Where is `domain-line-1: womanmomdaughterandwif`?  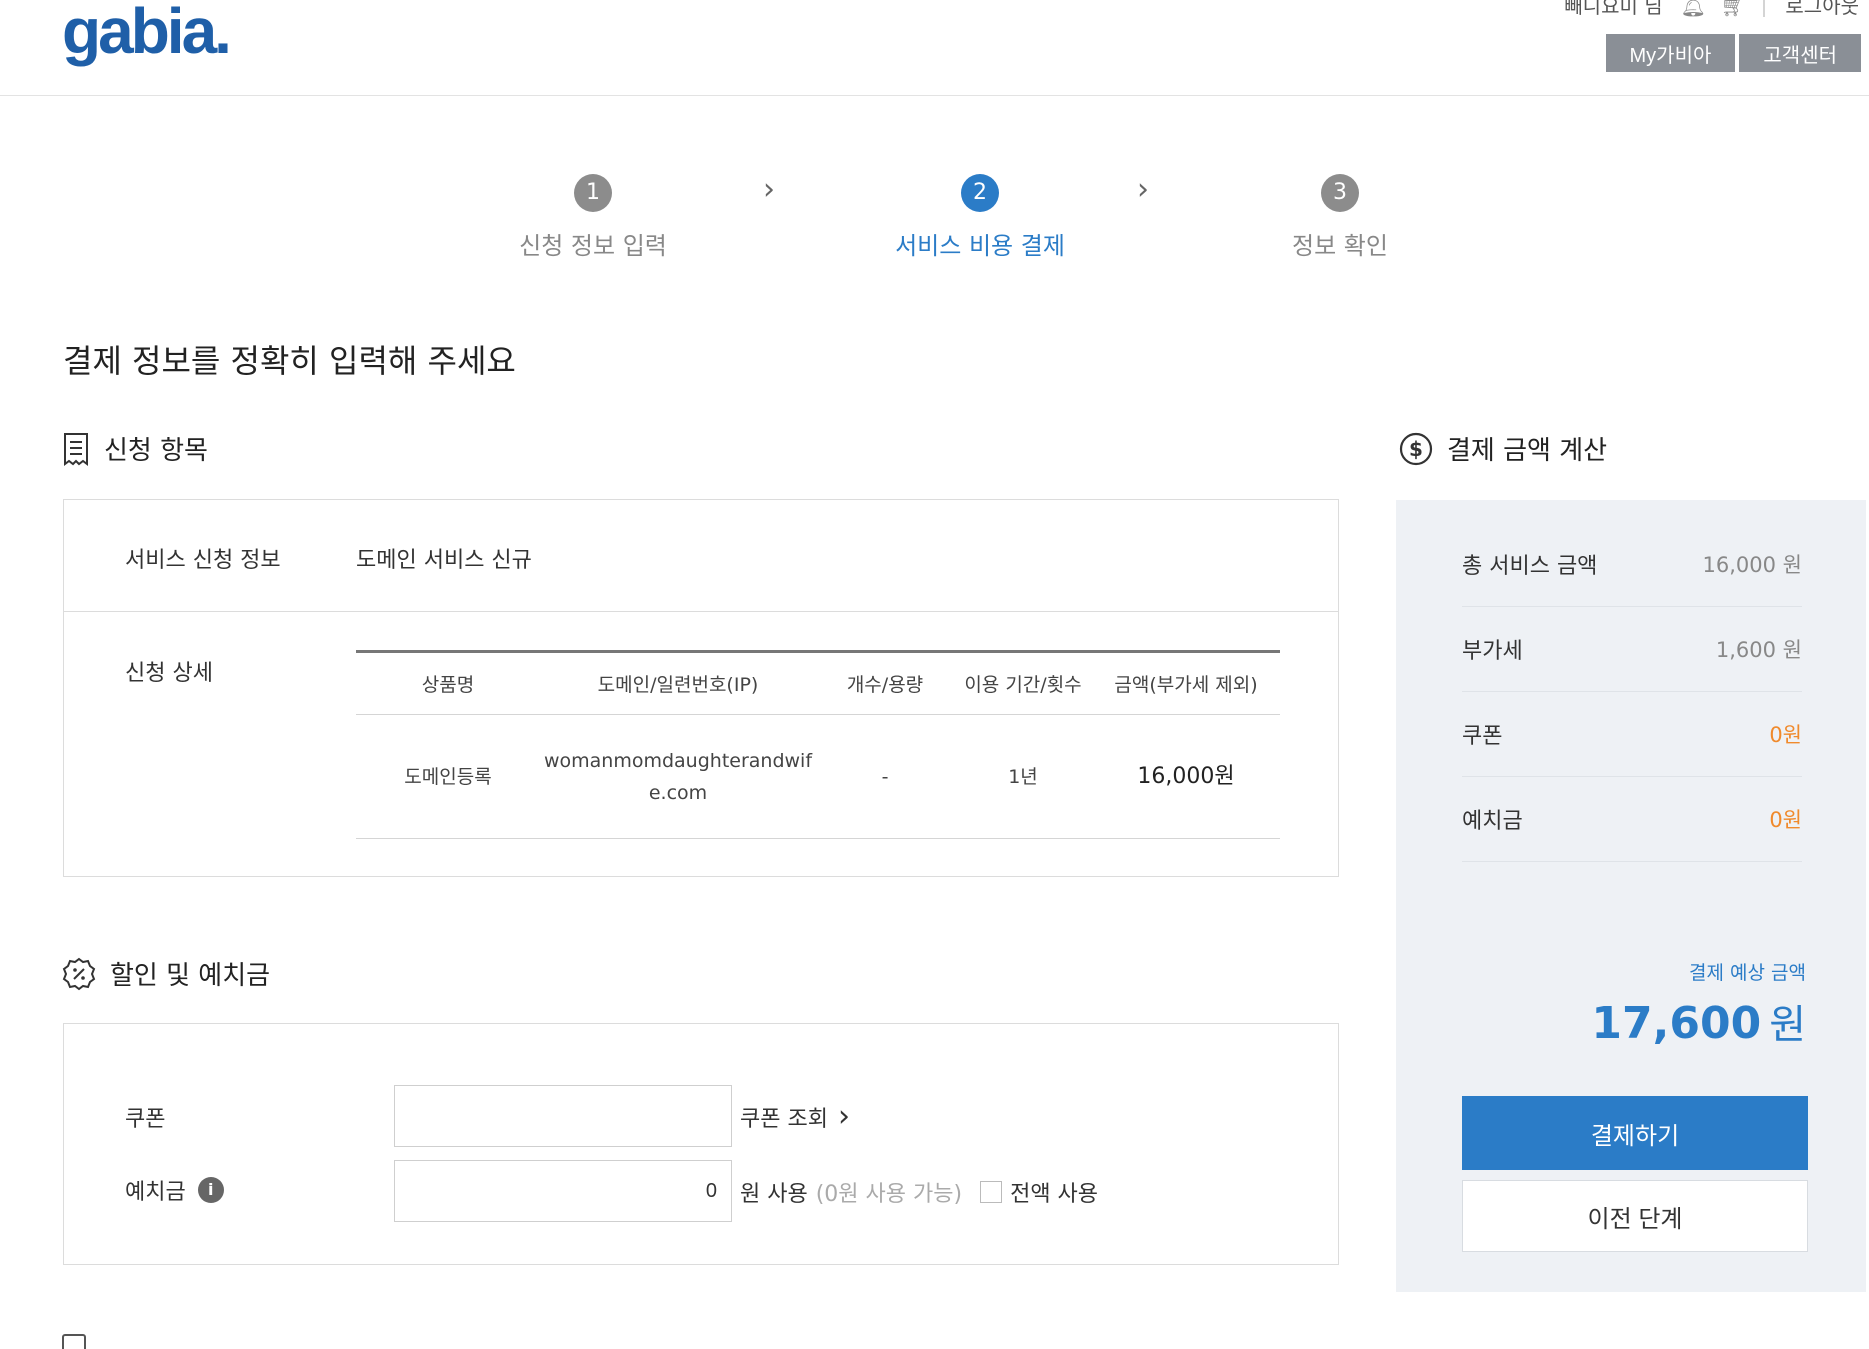 domain-line-1: womanmomdaughterandwif is located at coordinates (678, 760).